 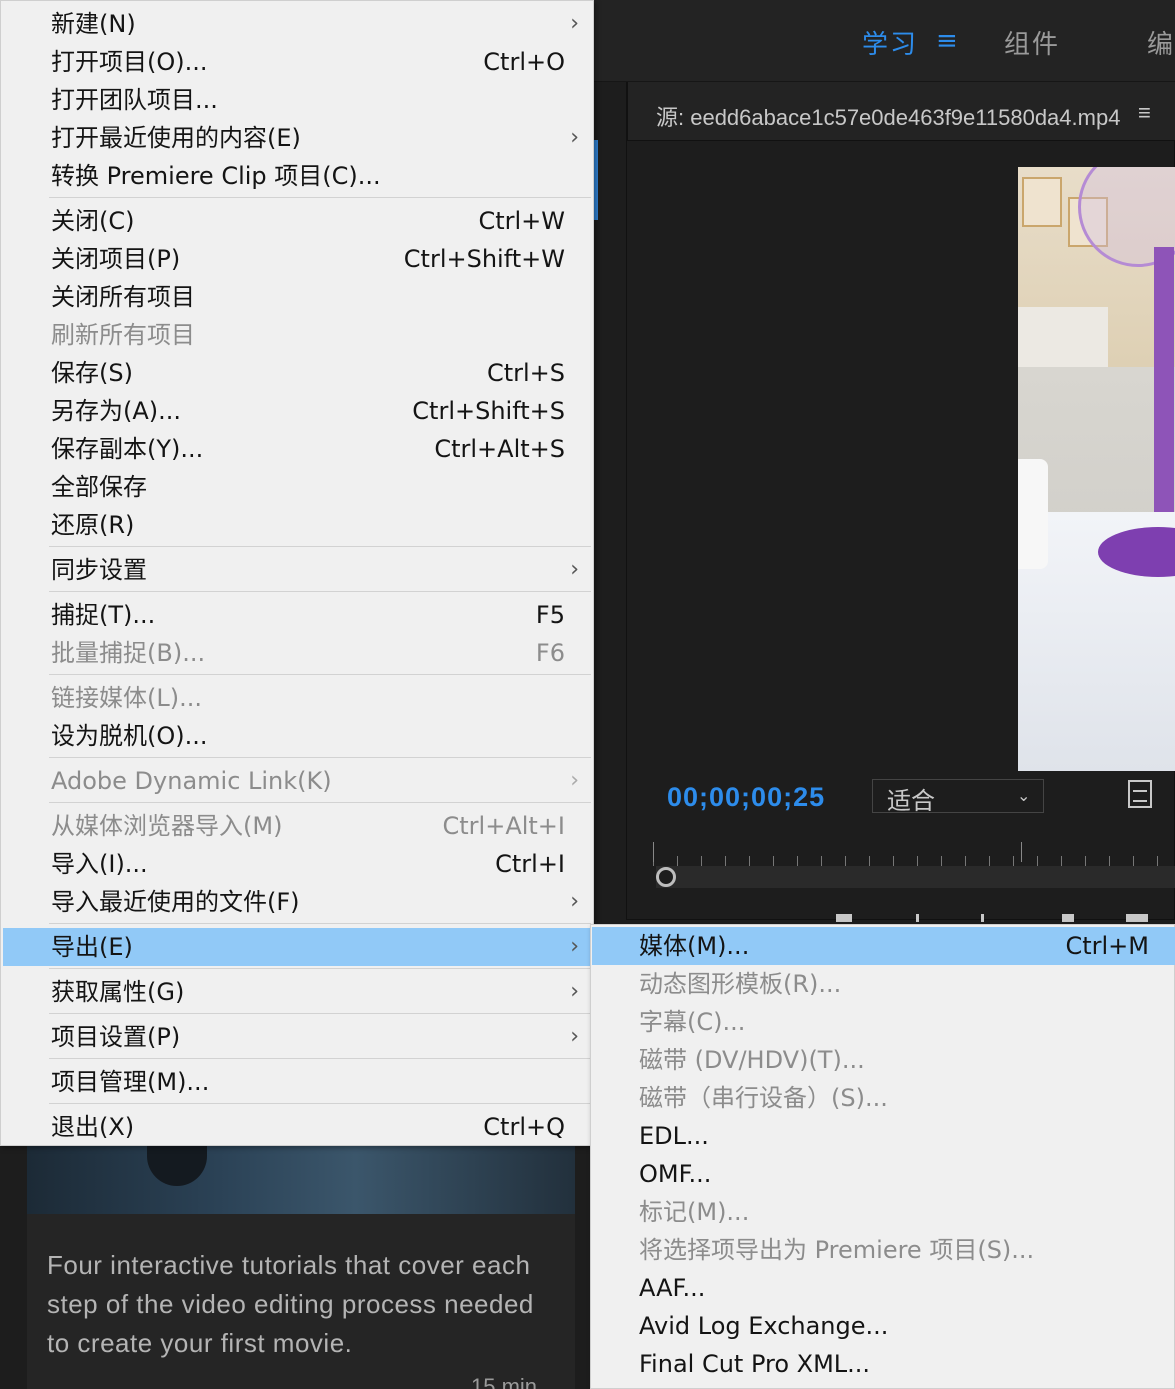 What do you see at coordinates (297, 615) in the screenshot?
I see `file-menu-item: 捕捉(T)... F5` at bounding box center [297, 615].